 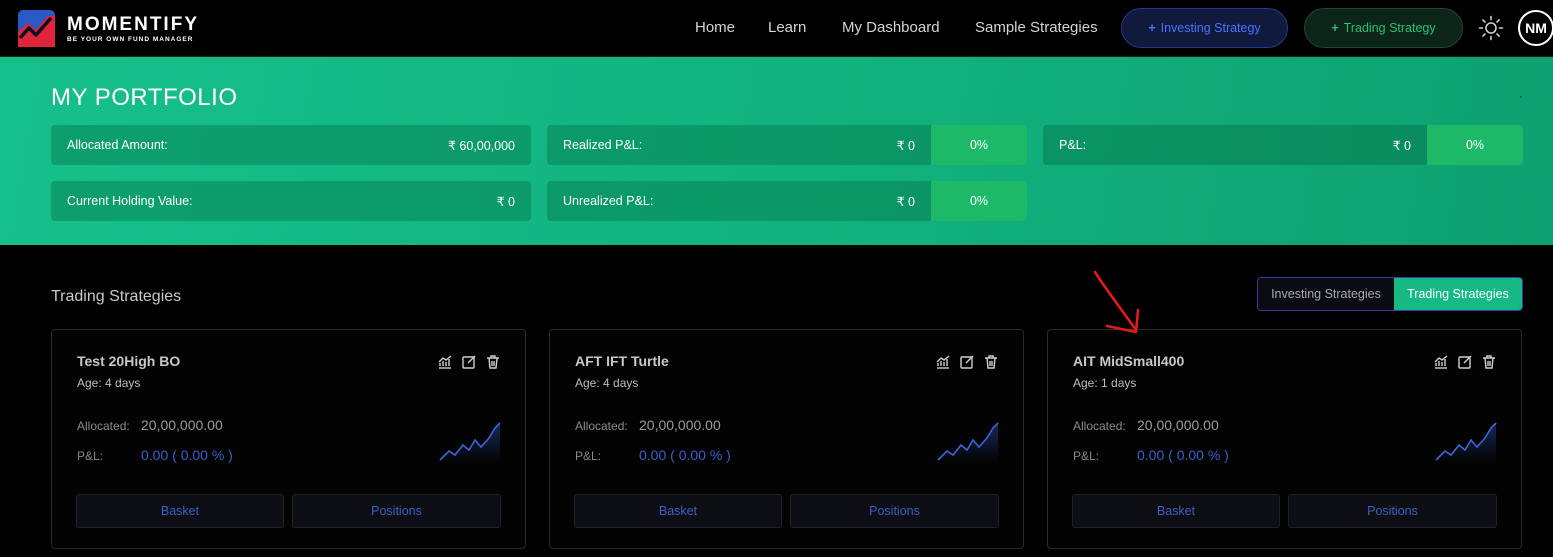 I want to click on strategy-type-toggle: Investing Strategies Trading Strategies, so click(x=1390, y=294).